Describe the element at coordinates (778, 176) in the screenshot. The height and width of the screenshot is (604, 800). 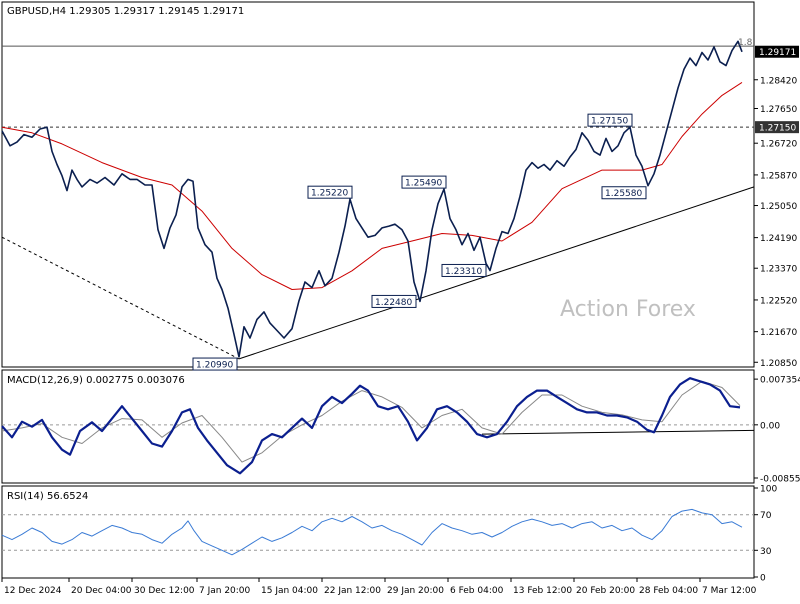
I see `main-y-tick-3: 1.25870` at that location.